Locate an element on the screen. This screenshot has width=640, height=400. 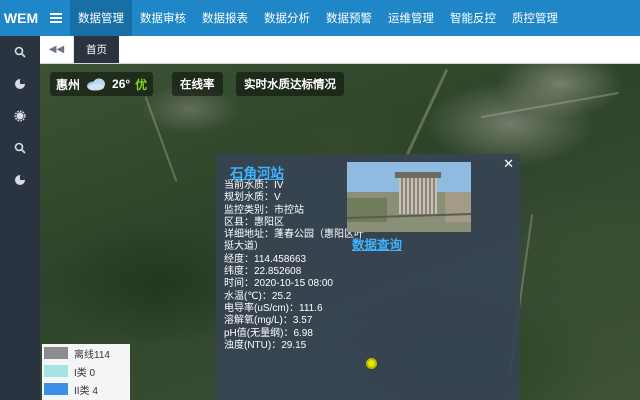
info-latitude: 纬度：22.852608 is located at coordinates (263, 272).